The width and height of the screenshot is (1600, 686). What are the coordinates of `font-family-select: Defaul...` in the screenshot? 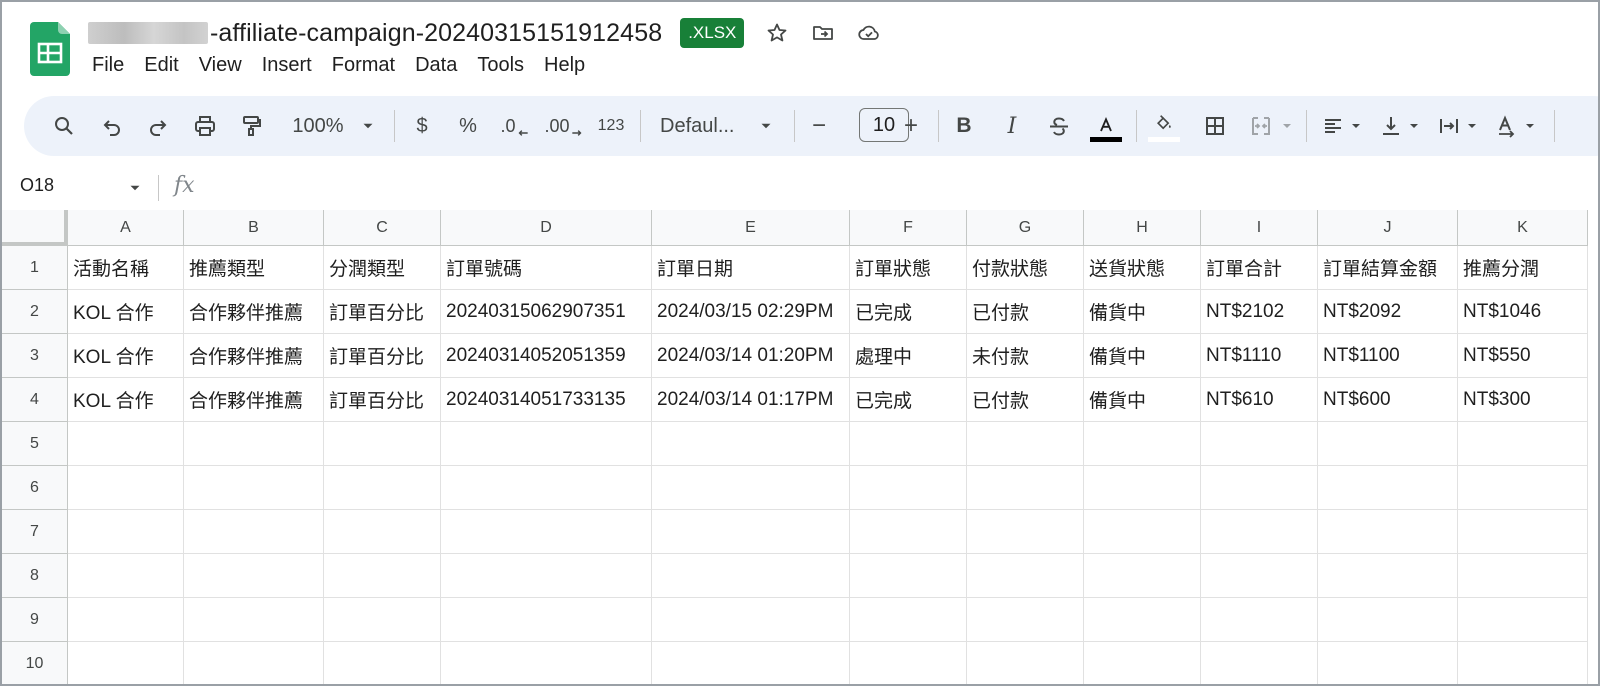 It's located at (703, 126).